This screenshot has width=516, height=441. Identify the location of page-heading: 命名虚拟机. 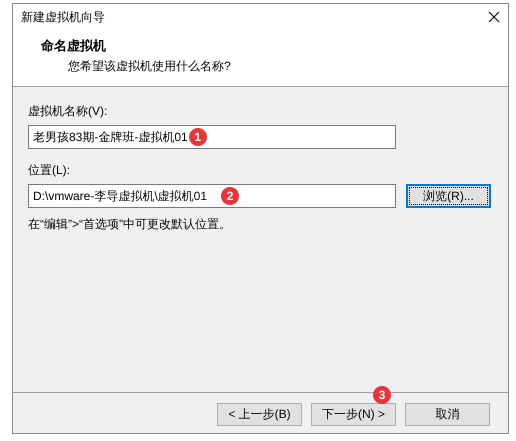
(74, 46).